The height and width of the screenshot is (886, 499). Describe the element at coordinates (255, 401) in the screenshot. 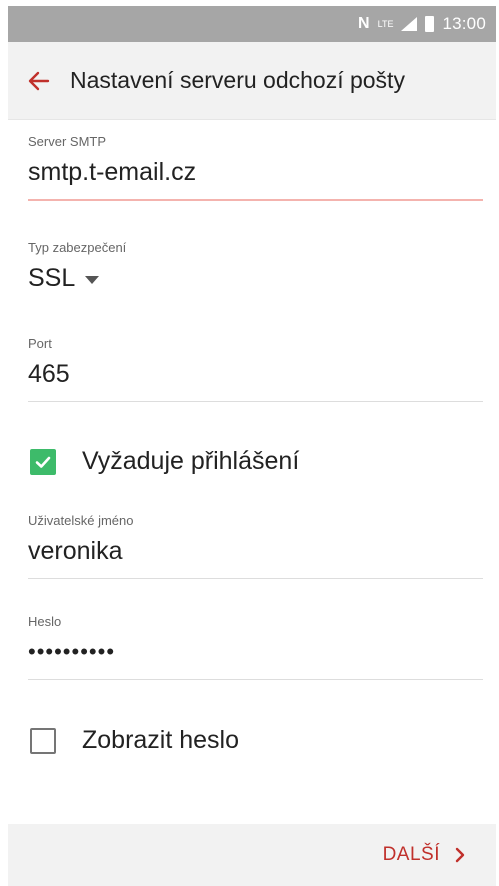

I see `port-underline` at that location.